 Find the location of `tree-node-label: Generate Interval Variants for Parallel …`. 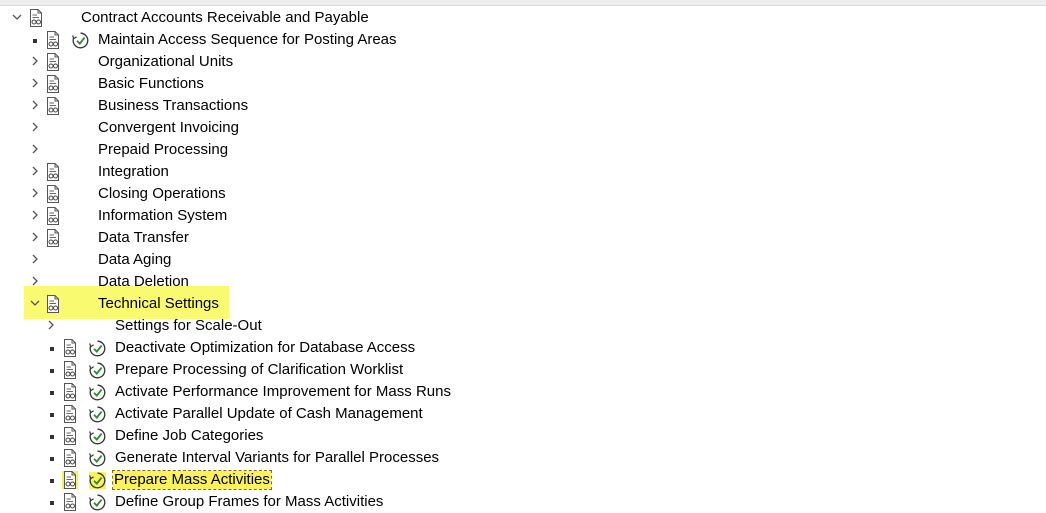

tree-node-label: Generate Interval Variants for Parallel … is located at coordinates (277, 458).